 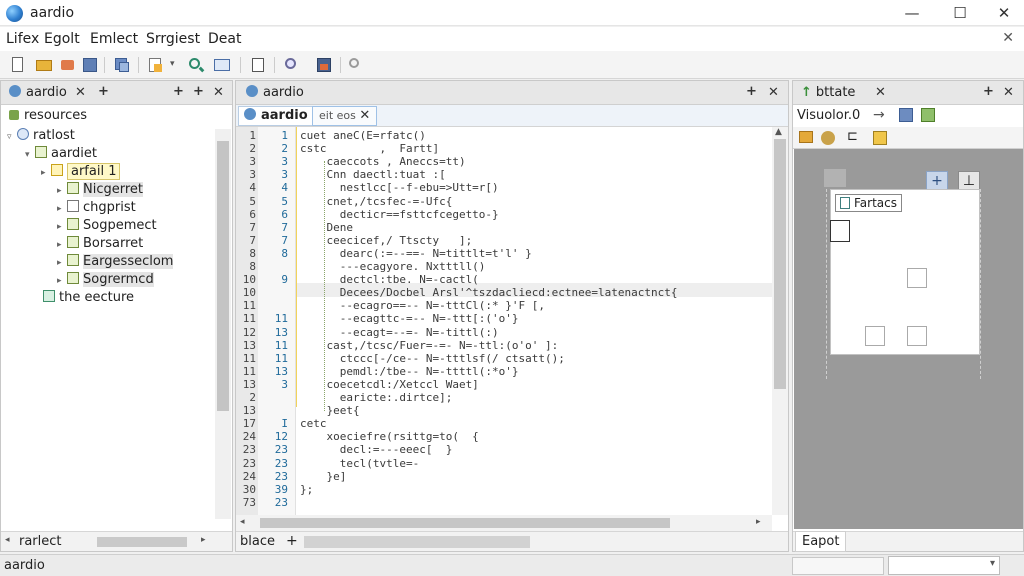 I want to click on code-line: --ecagttc-=-- N=-ttt[:('o'}, so click(x=409, y=319).